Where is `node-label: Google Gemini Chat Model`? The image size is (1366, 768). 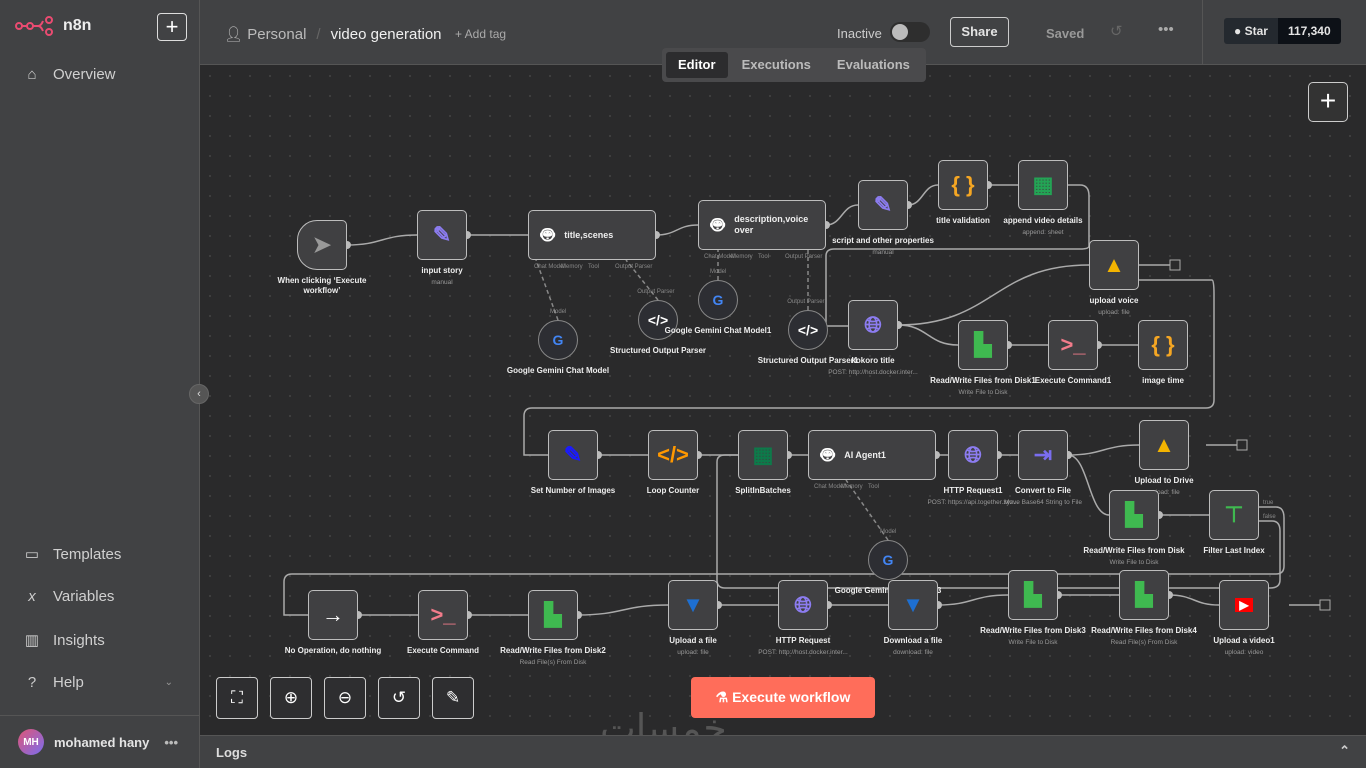 node-label: Google Gemini Chat Model is located at coordinates (558, 371).